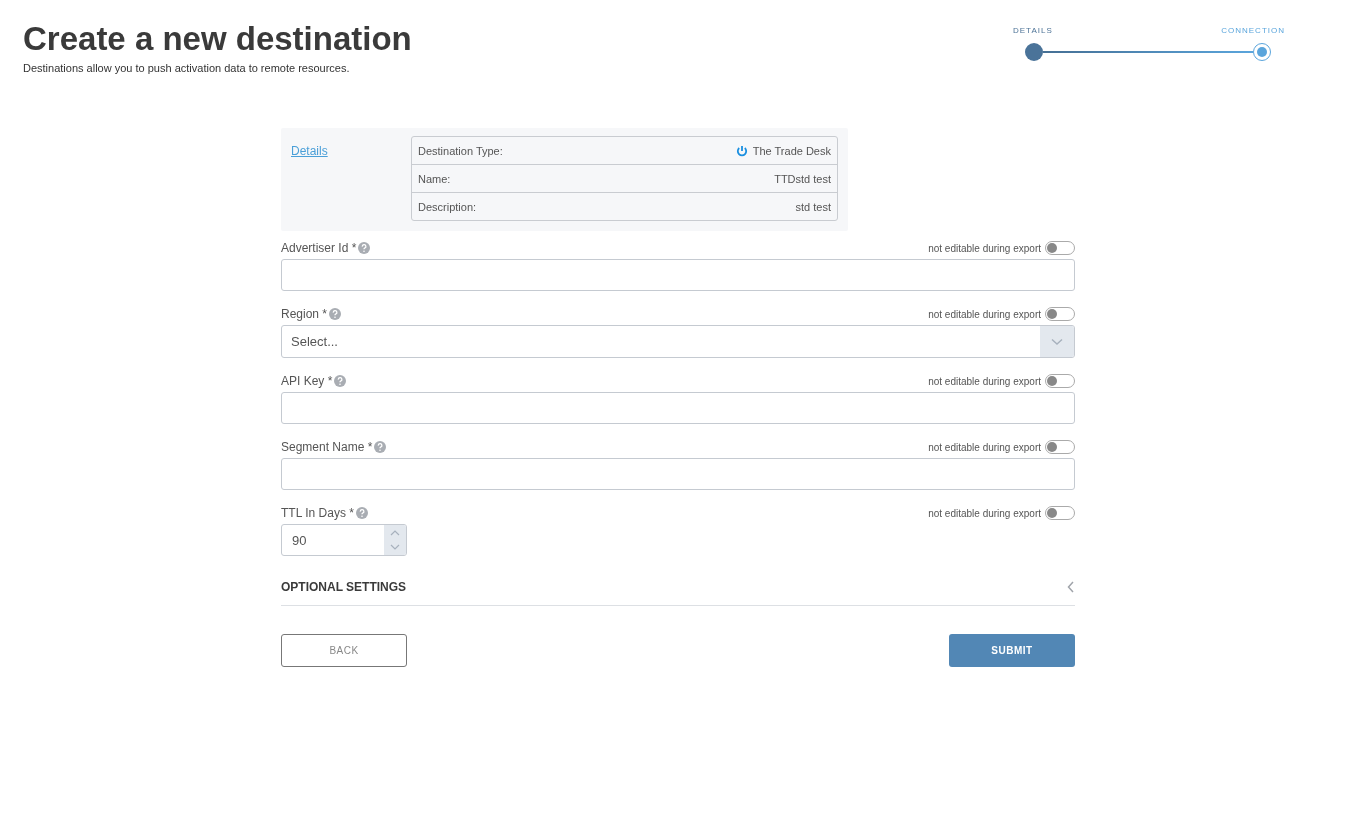 The height and width of the screenshot is (816, 1347). What do you see at coordinates (460, 150) in the screenshot?
I see `summary-label: Destination Type:` at bounding box center [460, 150].